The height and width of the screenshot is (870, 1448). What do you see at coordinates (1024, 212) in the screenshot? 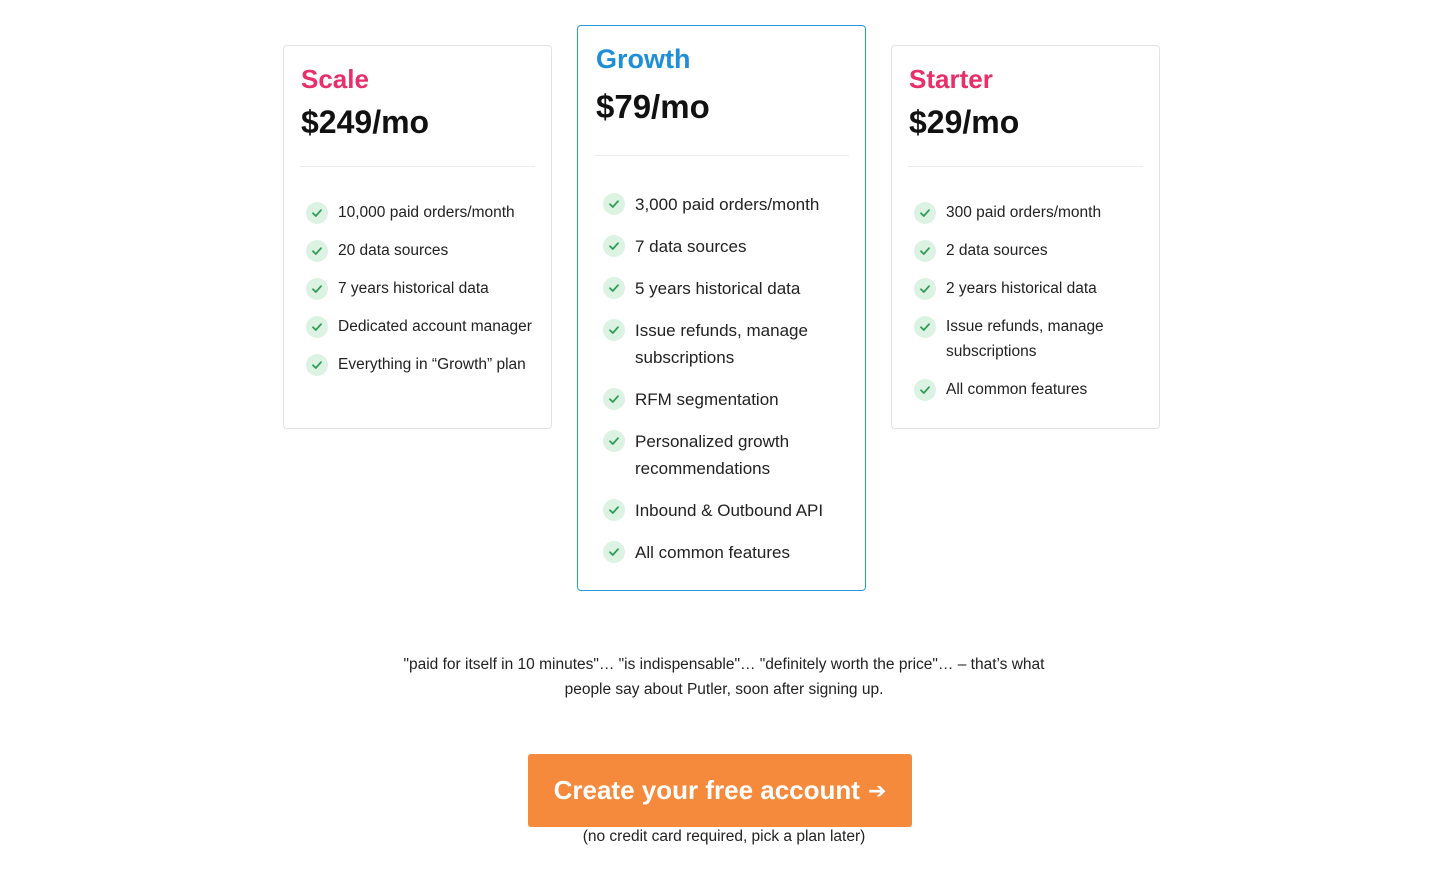
I see `feature-text: 300 paid orders/month` at bounding box center [1024, 212].